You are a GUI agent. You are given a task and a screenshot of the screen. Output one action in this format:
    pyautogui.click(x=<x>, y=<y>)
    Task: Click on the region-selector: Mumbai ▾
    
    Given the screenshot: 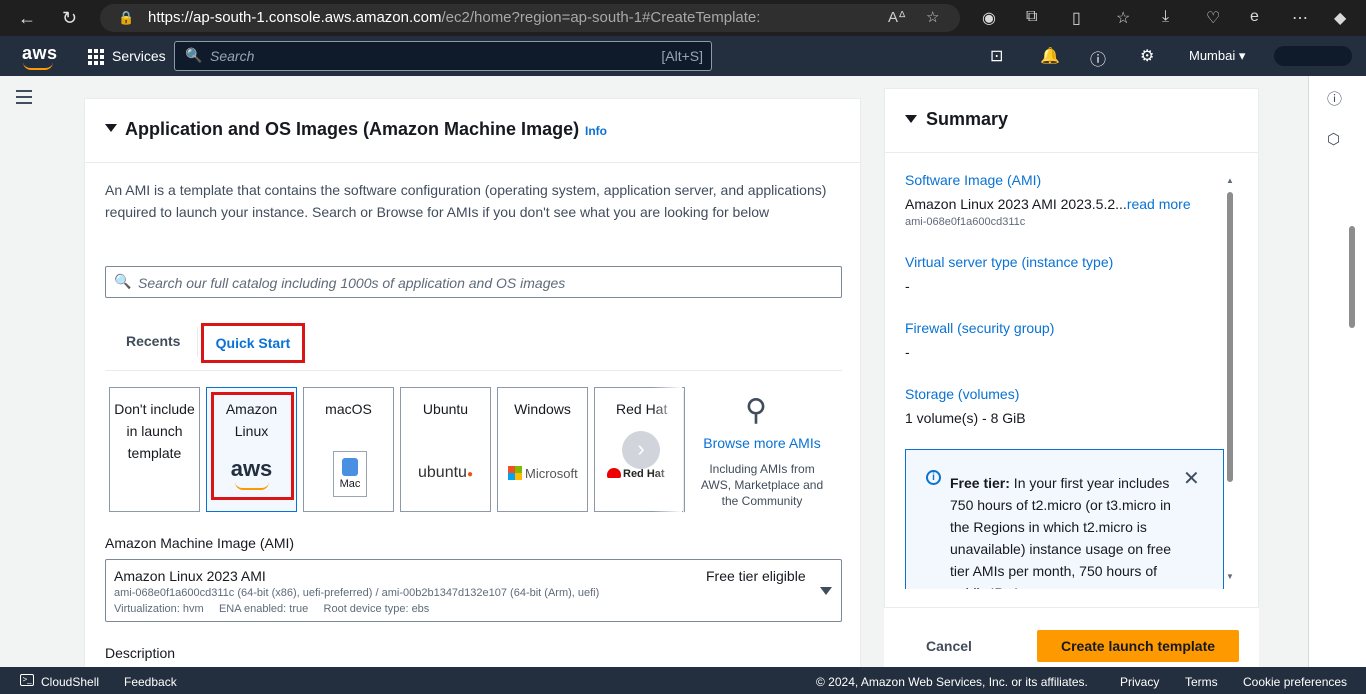 What is the action you would take?
    pyautogui.click(x=1217, y=56)
    